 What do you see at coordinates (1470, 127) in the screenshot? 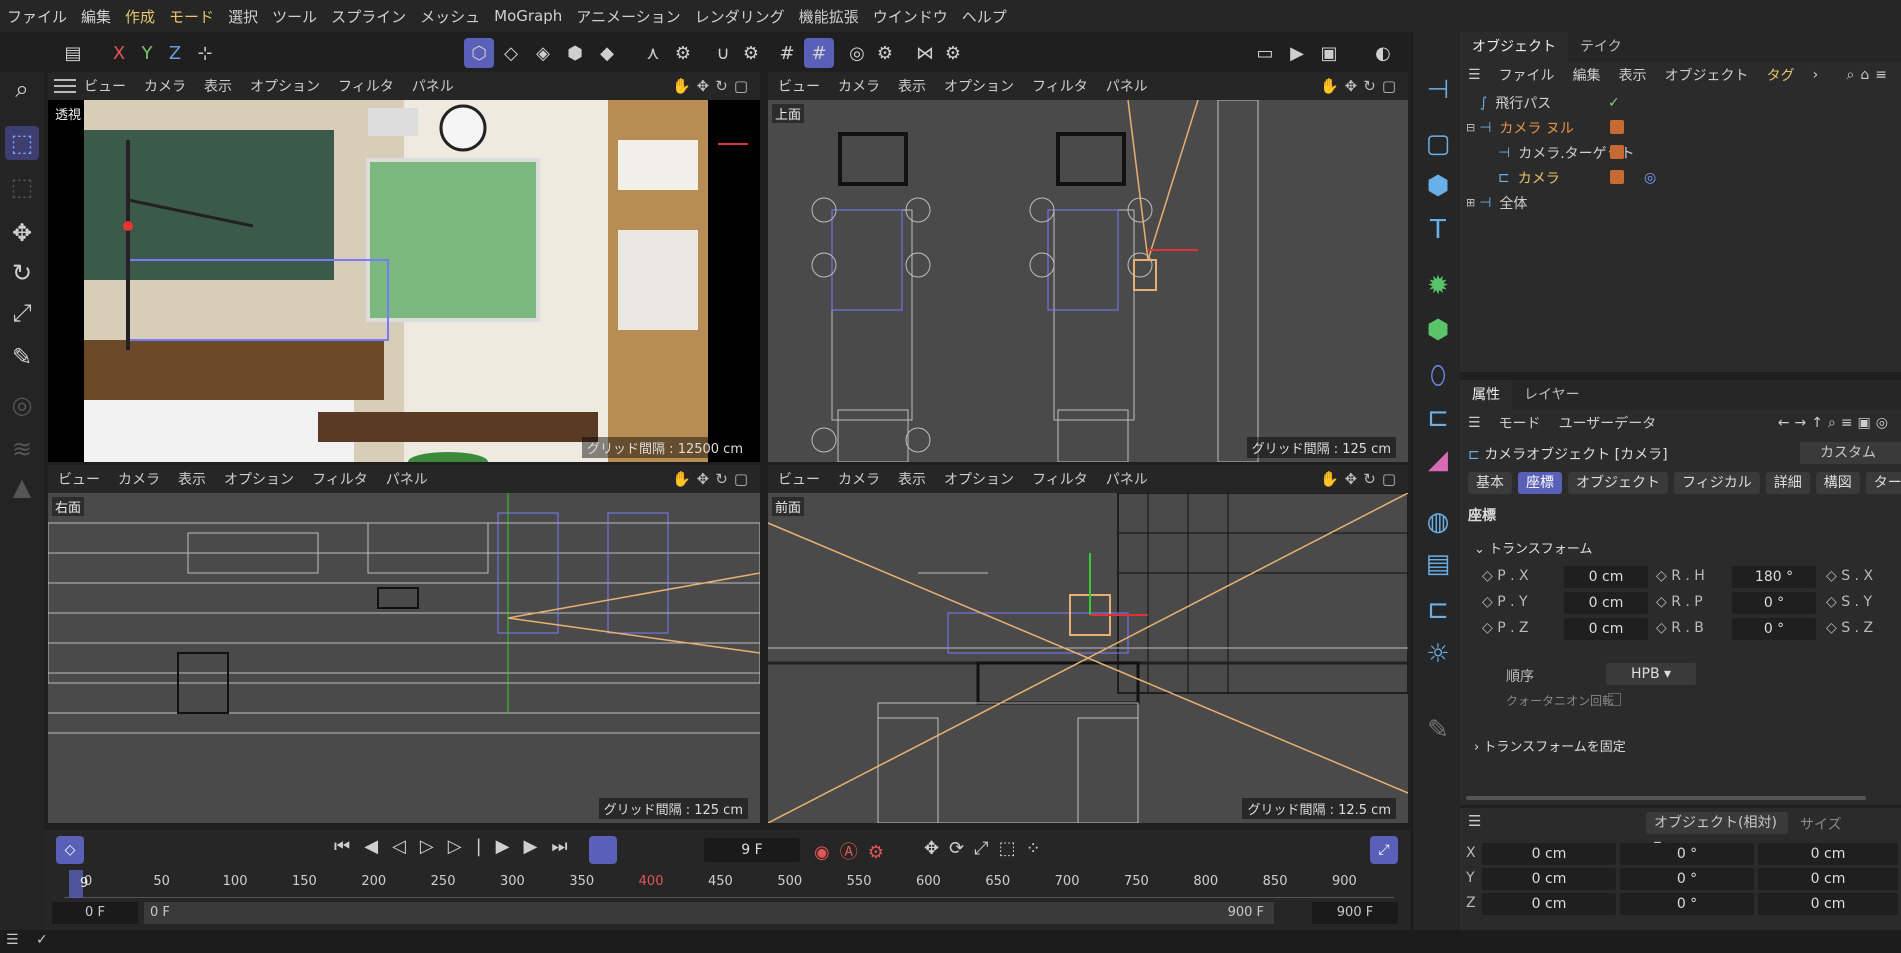
I see `collapse-icon: ⊟` at bounding box center [1470, 127].